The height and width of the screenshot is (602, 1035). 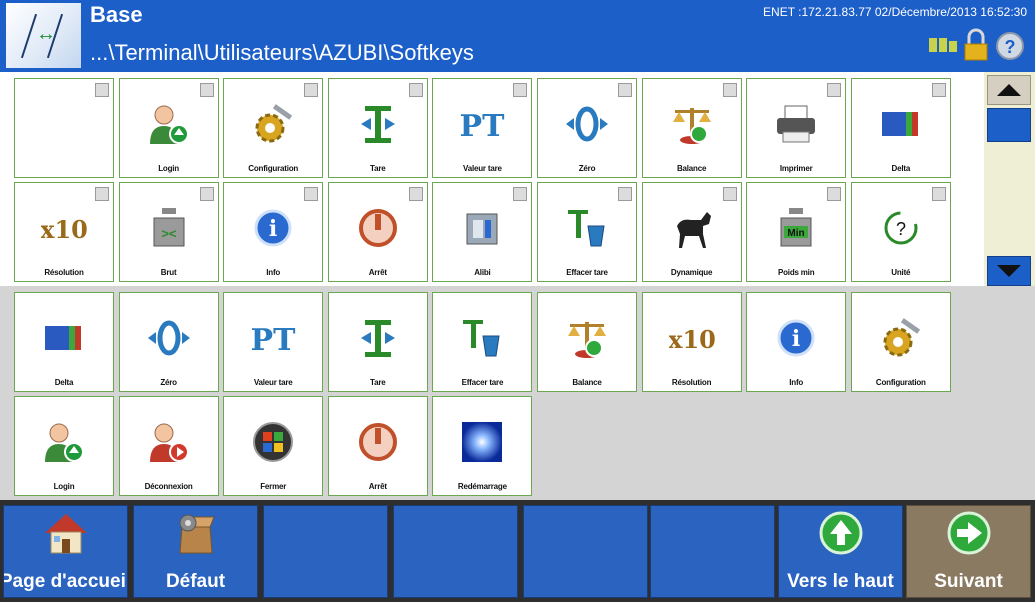 I want to click on assigned-tile-delta: Delta, so click(x=64, y=342).